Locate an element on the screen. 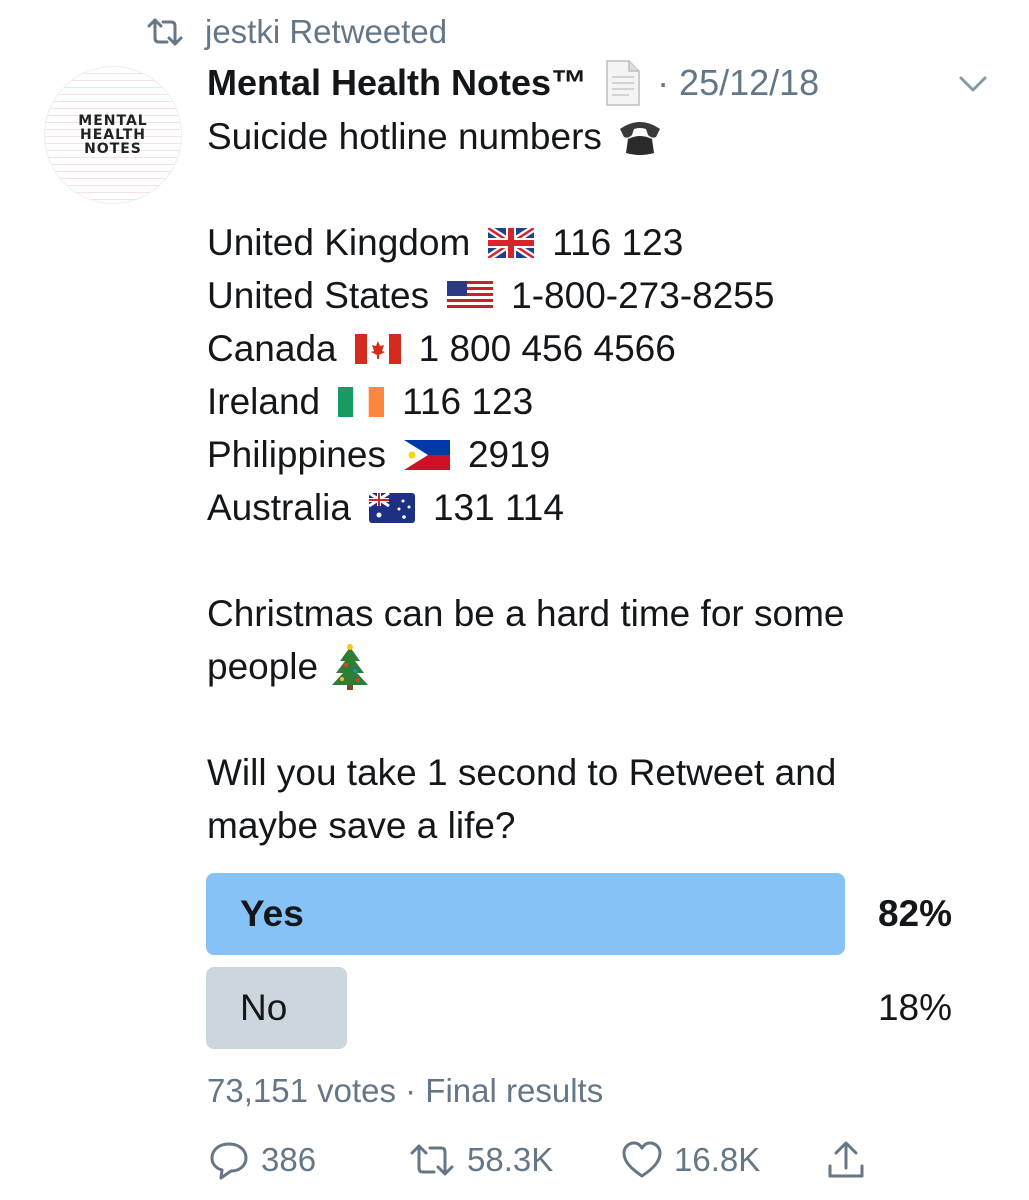 The width and height of the screenshot is (1029, 1200). tweet-text-line: Will you take 1 second to Retweet and is located at coordinates (522, 772).